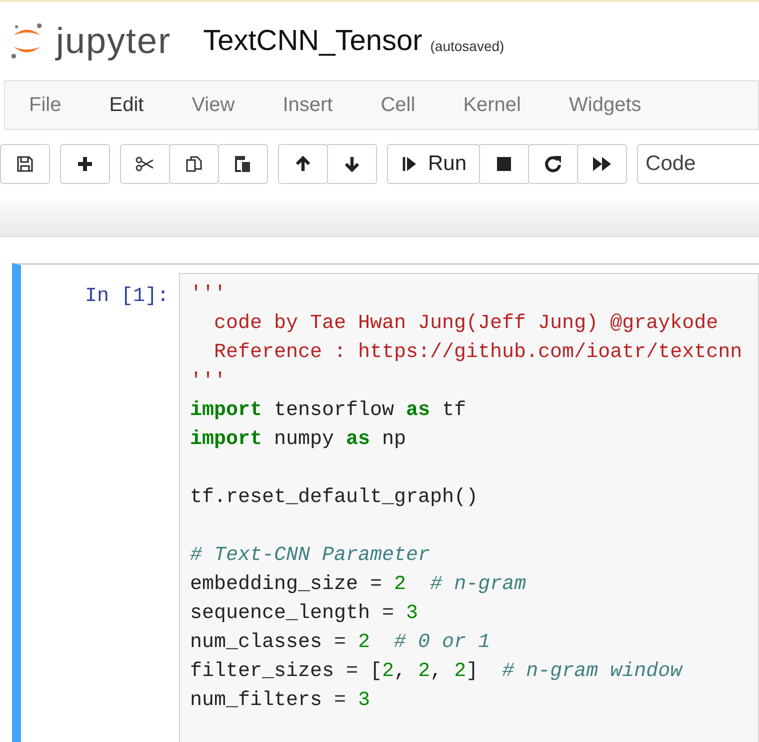 Image resolution: width=759 pixels, height=742 pixels. Describe the element at coordinates (605, 105) in the screenshot. I see `menu-item: Widgets` at that location.